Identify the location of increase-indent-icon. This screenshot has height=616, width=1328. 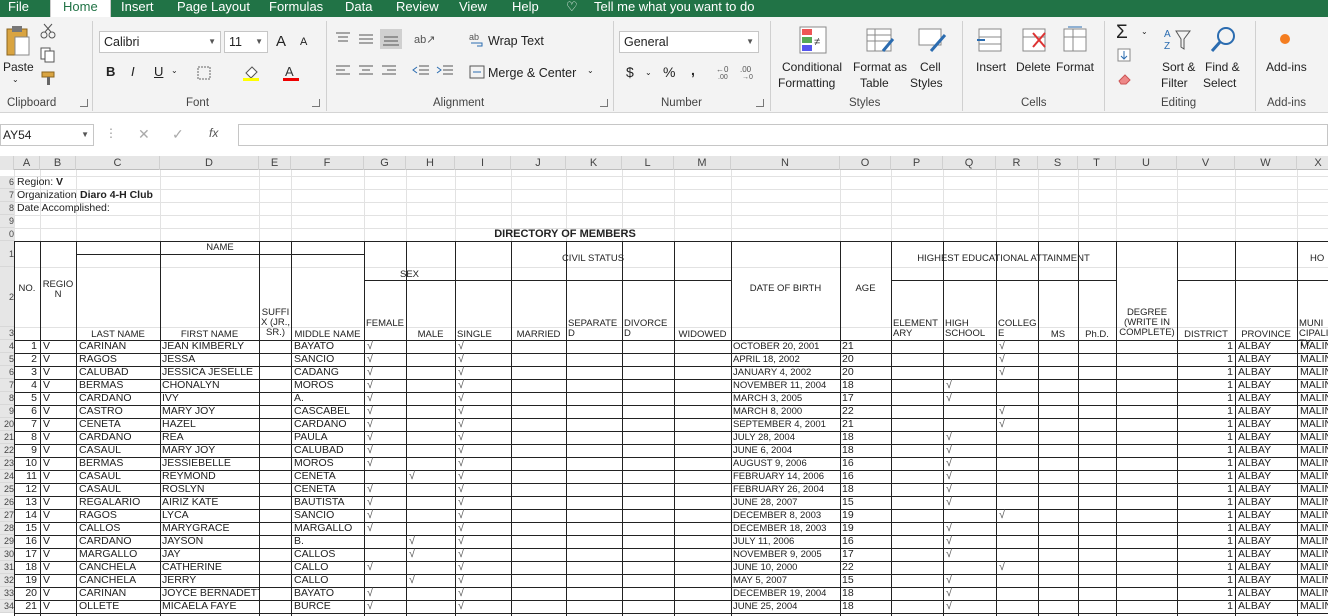
(445, 72).